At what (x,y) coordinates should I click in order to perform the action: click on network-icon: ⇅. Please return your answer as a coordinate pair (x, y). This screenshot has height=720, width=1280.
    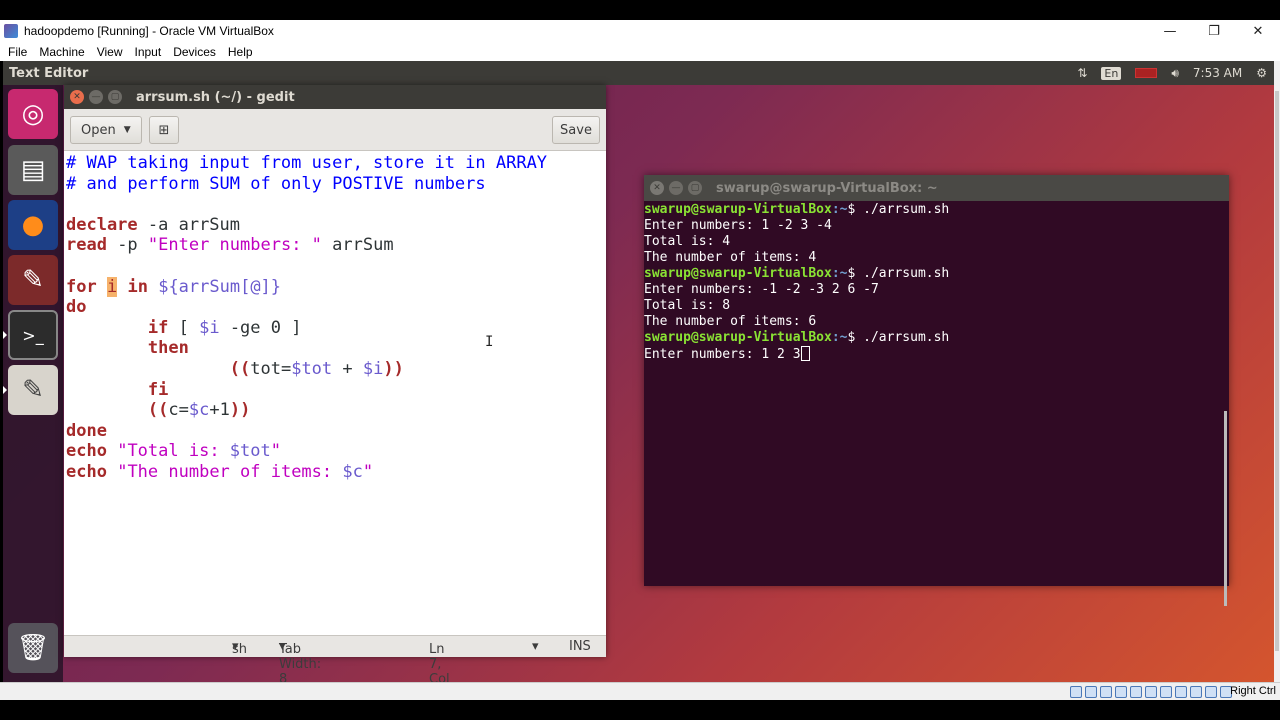
    Looking at the image, I should click on (1082, 73).